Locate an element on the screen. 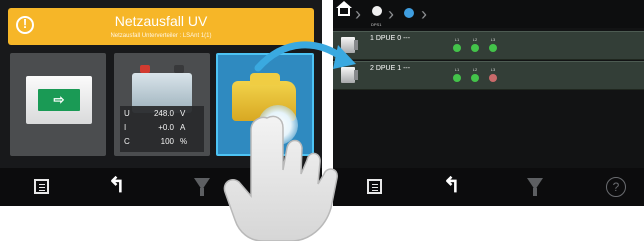 The height and width of the screenshot is (241, 644). readout-row-current: I +0.0 A is located at coordinates (162, 128).